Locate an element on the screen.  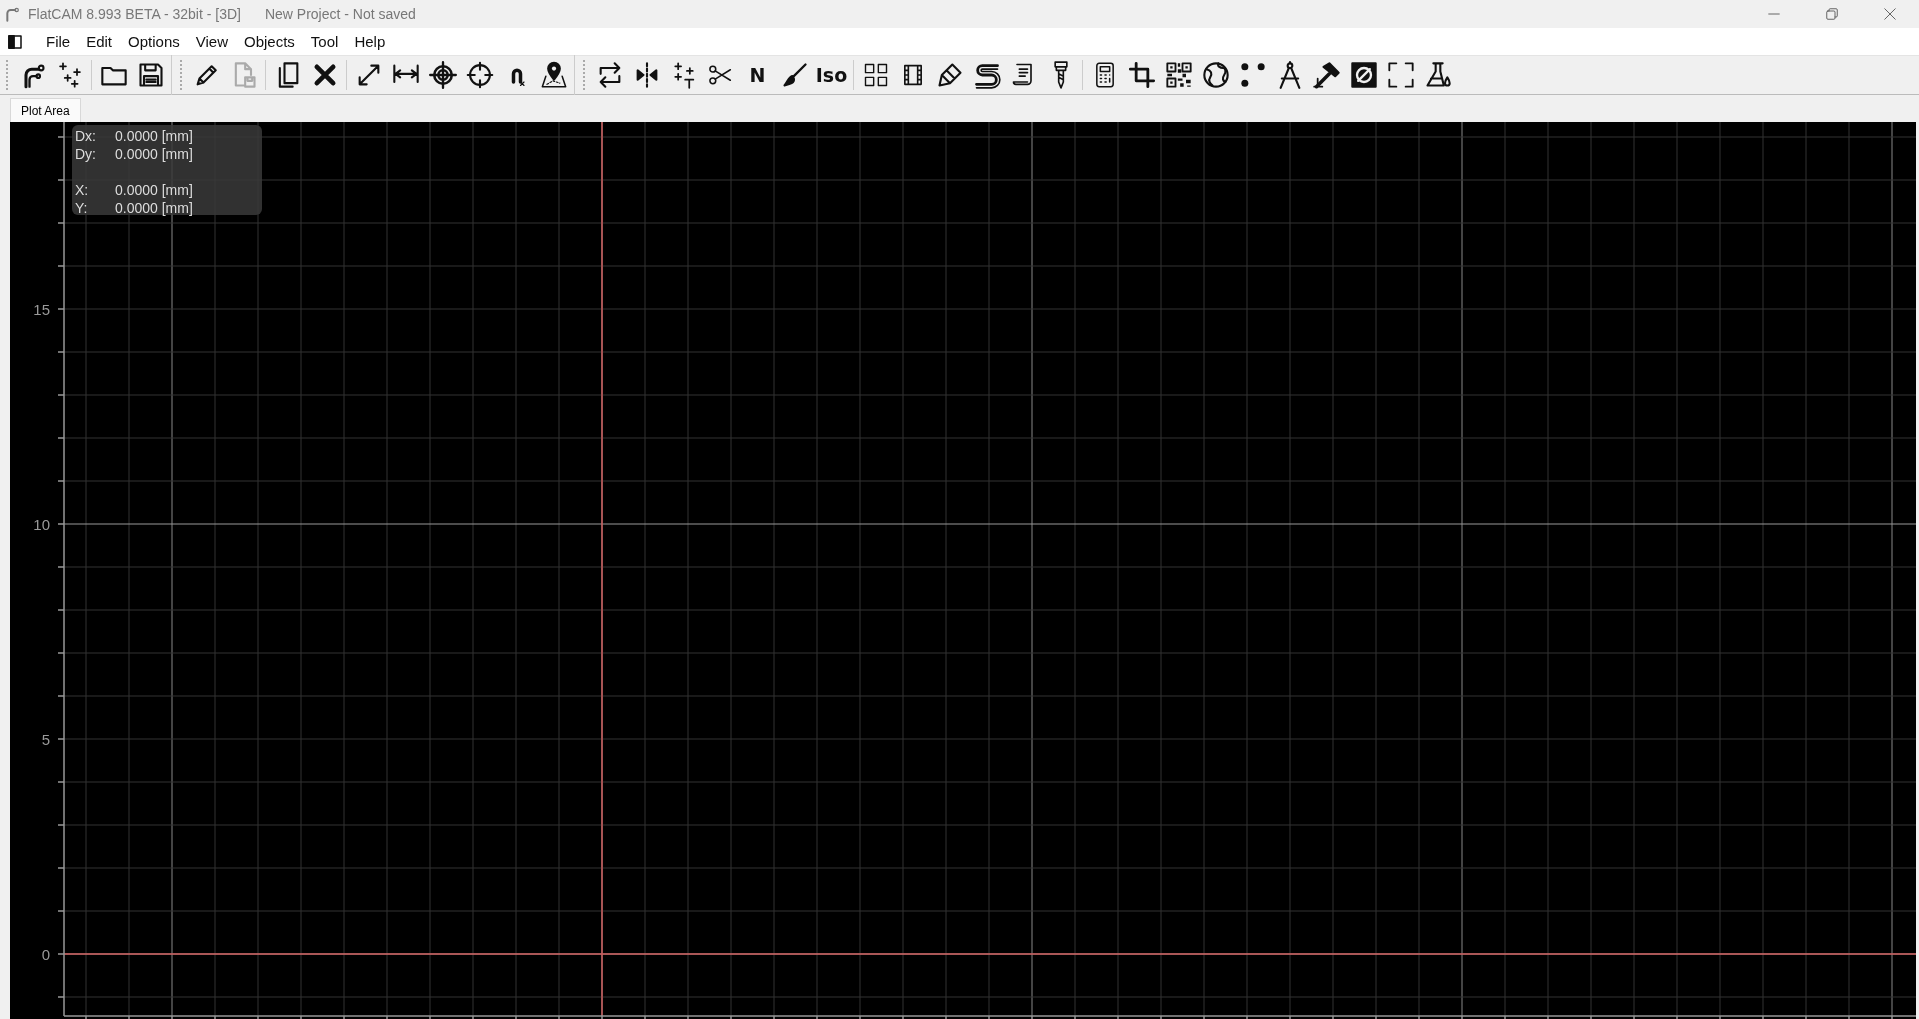
plot-area-tab: Plot Area is located at coordinates (45, 110).